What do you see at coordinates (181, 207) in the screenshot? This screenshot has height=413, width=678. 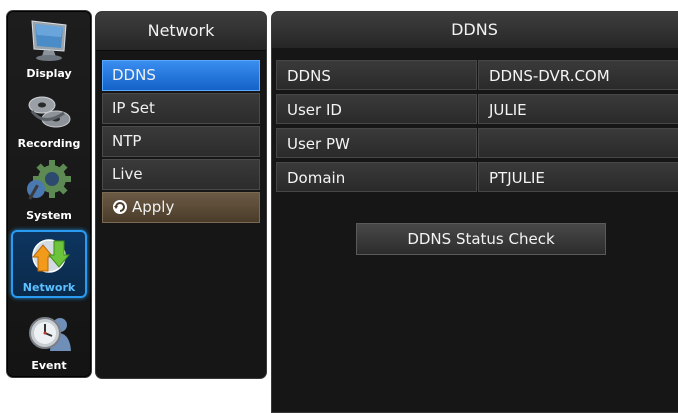 I see `apply-button: Apply` at bounding box center [181, 207].